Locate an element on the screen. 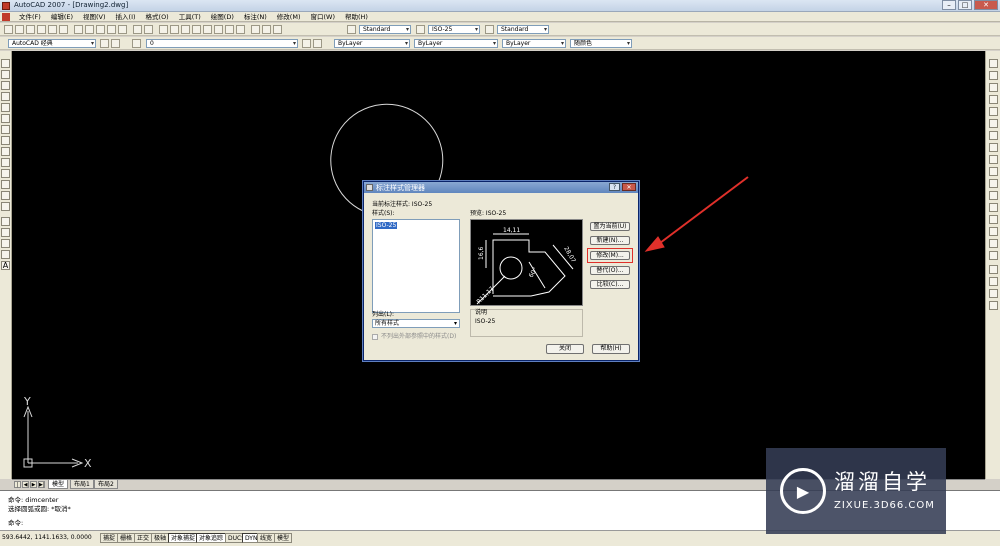  polygon-icon is located at coordinates (5, 96).